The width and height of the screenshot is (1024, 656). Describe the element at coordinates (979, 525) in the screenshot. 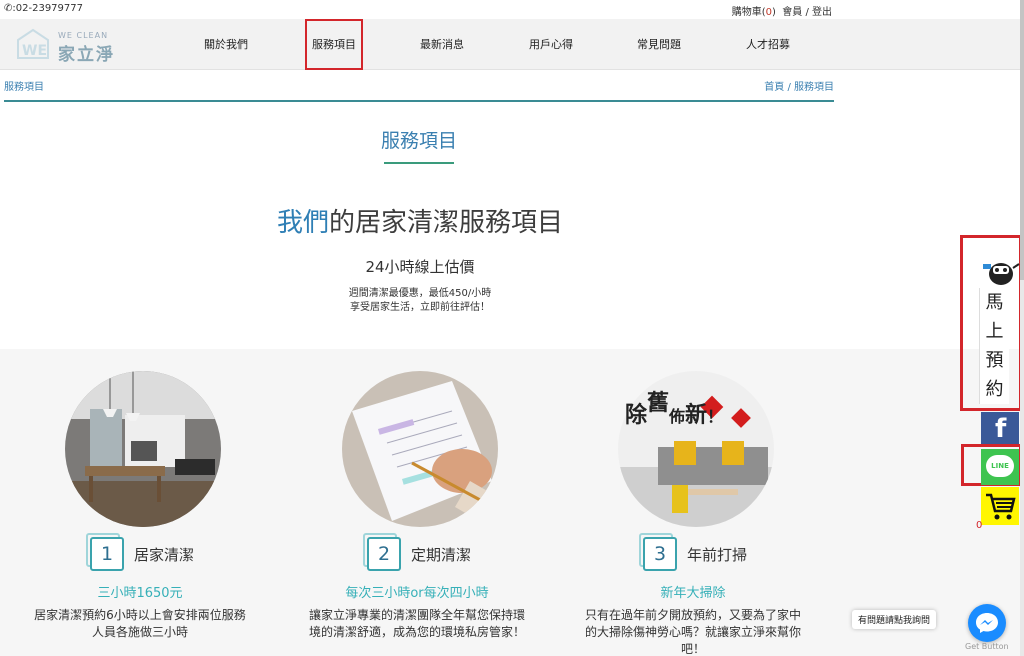

I see `cart-float-count: 0` at that location.